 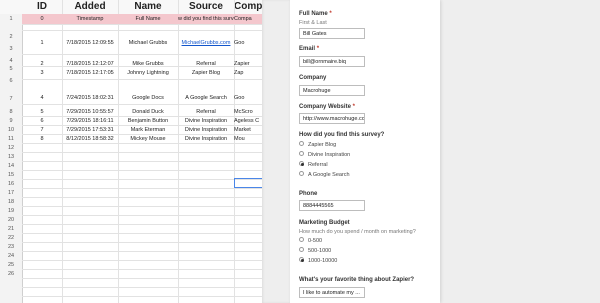 What do you see at coordinates (11, 175) in the screenshot?
I see `row-number: 15` at bounding box center [11, 175].